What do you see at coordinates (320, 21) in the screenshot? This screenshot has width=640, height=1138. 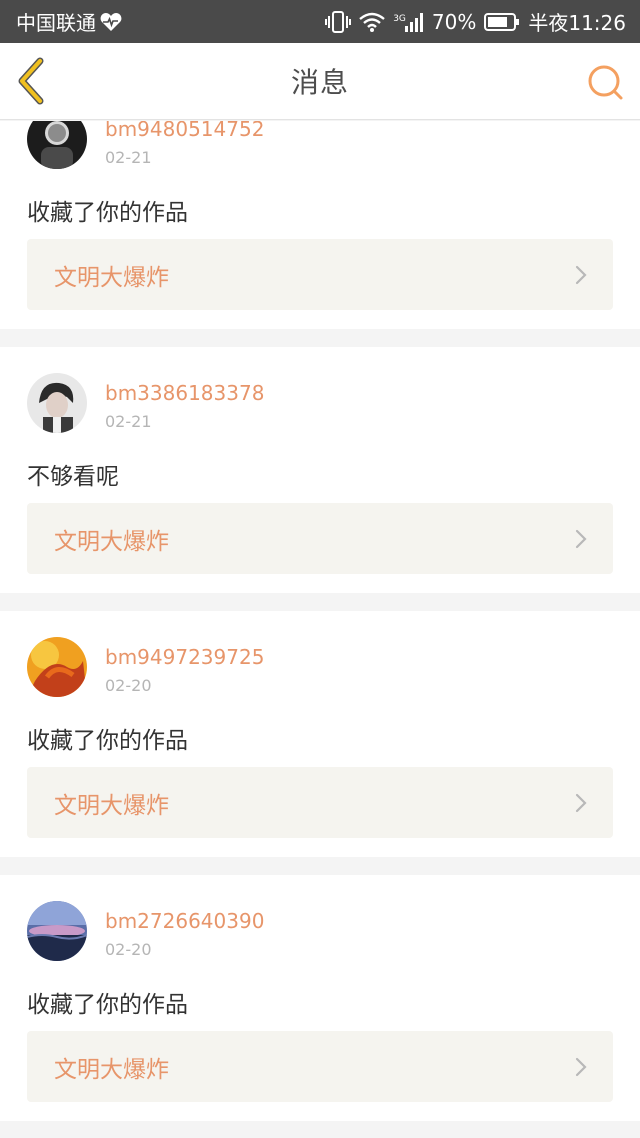 I see `status-bar: 中国联通 3G 70% 半夜11:26` at bounding box center [320, 21].